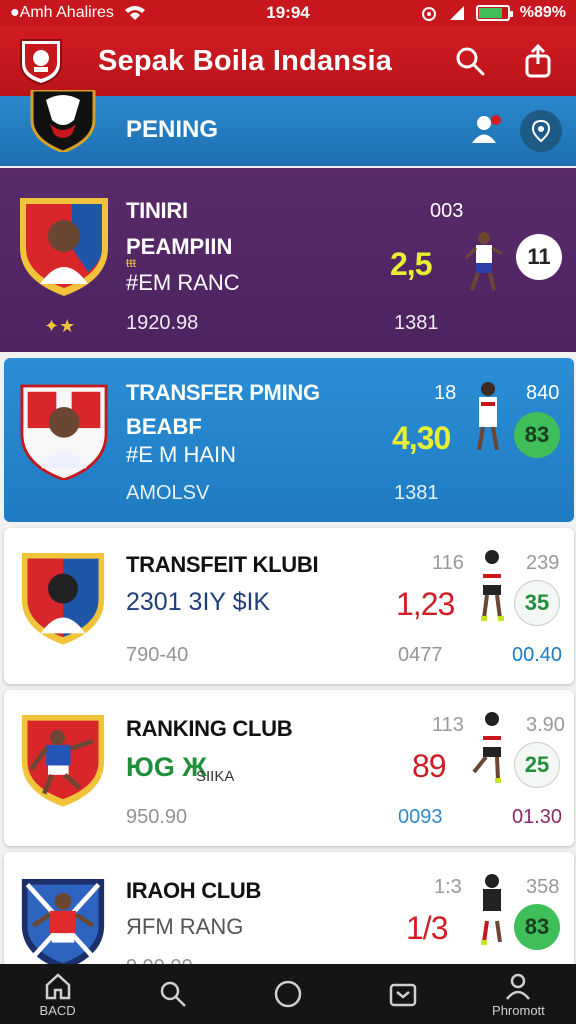  Describe the element at coordinates (421, 438) in the screenshot. I see `card-score: 4,30` at that location.